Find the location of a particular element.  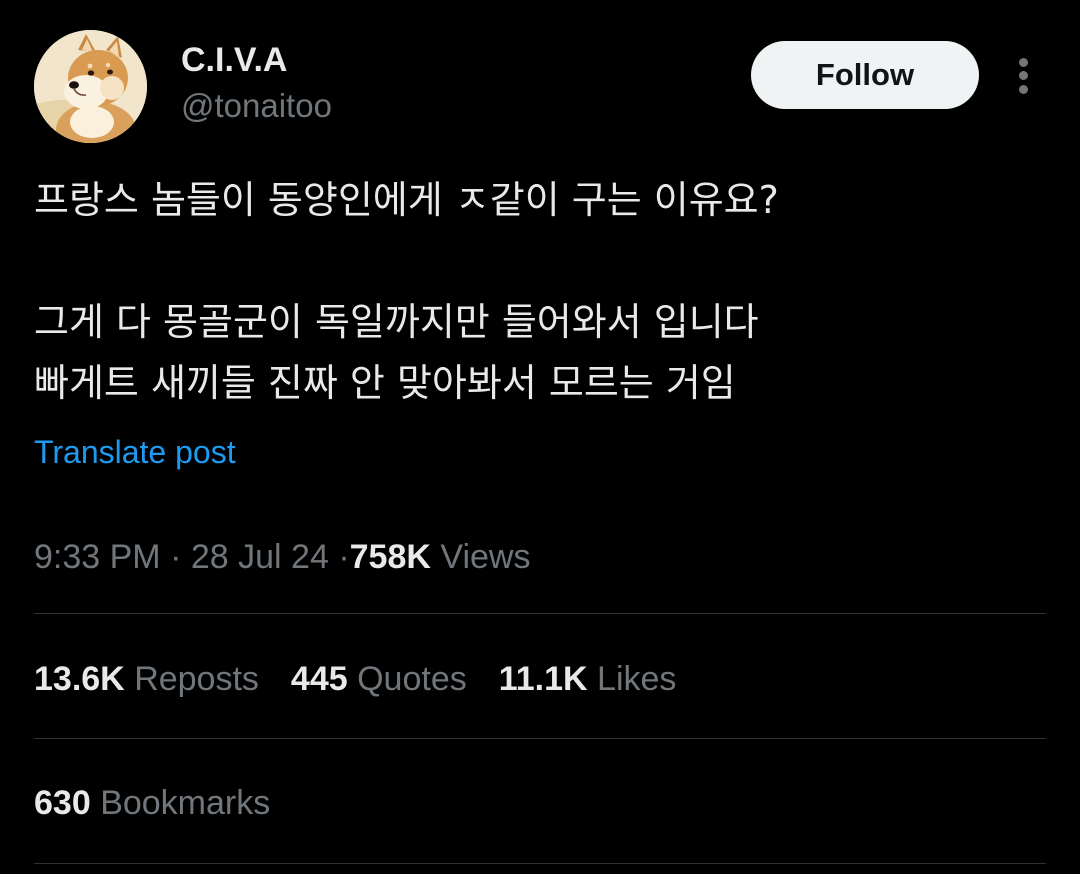

likes-count: 11.1K is located at coordinates (543, 679).